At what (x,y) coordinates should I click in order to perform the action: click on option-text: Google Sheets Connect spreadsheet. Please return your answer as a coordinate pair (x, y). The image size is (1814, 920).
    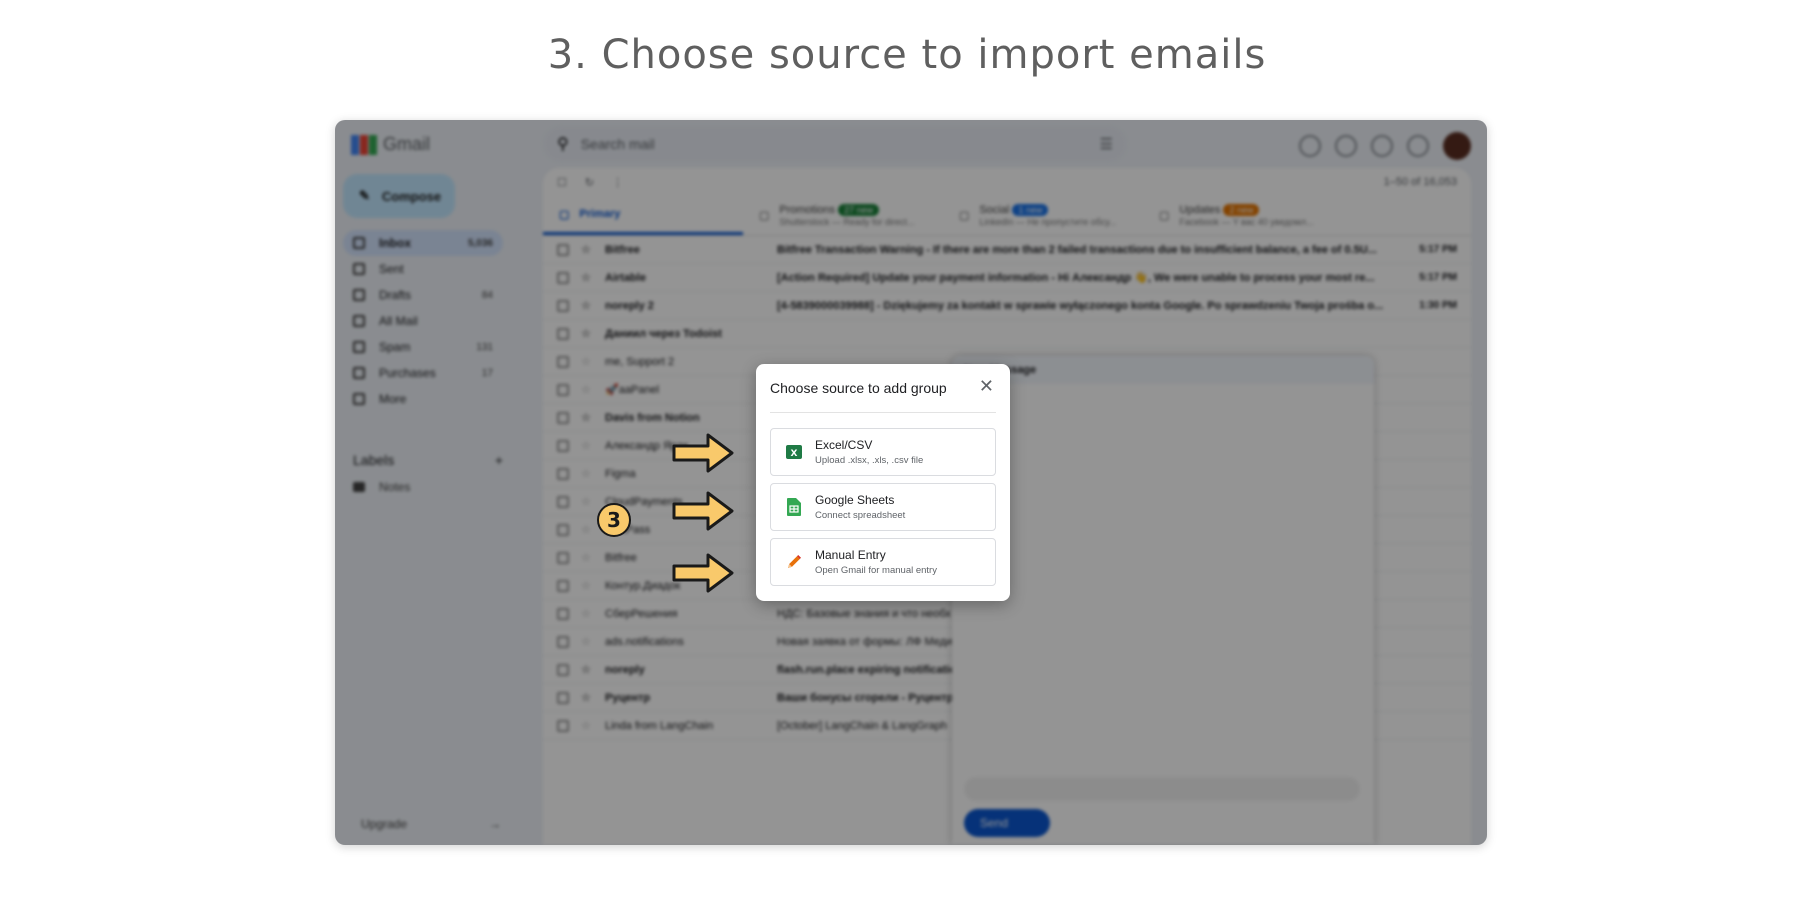
    Looking at the image, I should click on (860, 507).